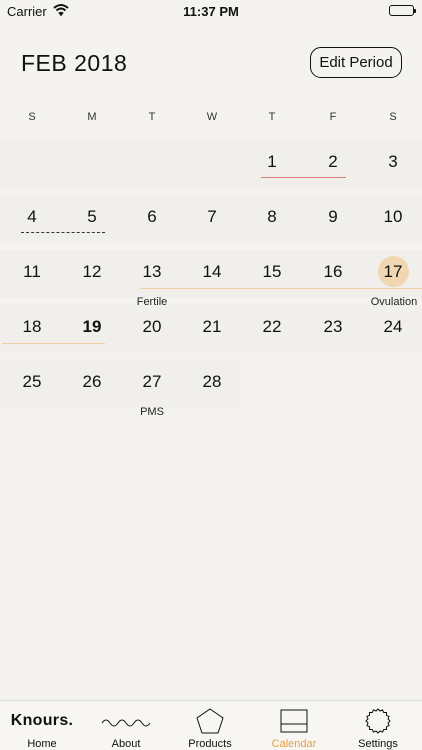 This screenshot has width=422, height=750. What do you see at coordinates (333, 162) in the screenshot?
I see `day-cell: 2` at bounding box center [333, 162].